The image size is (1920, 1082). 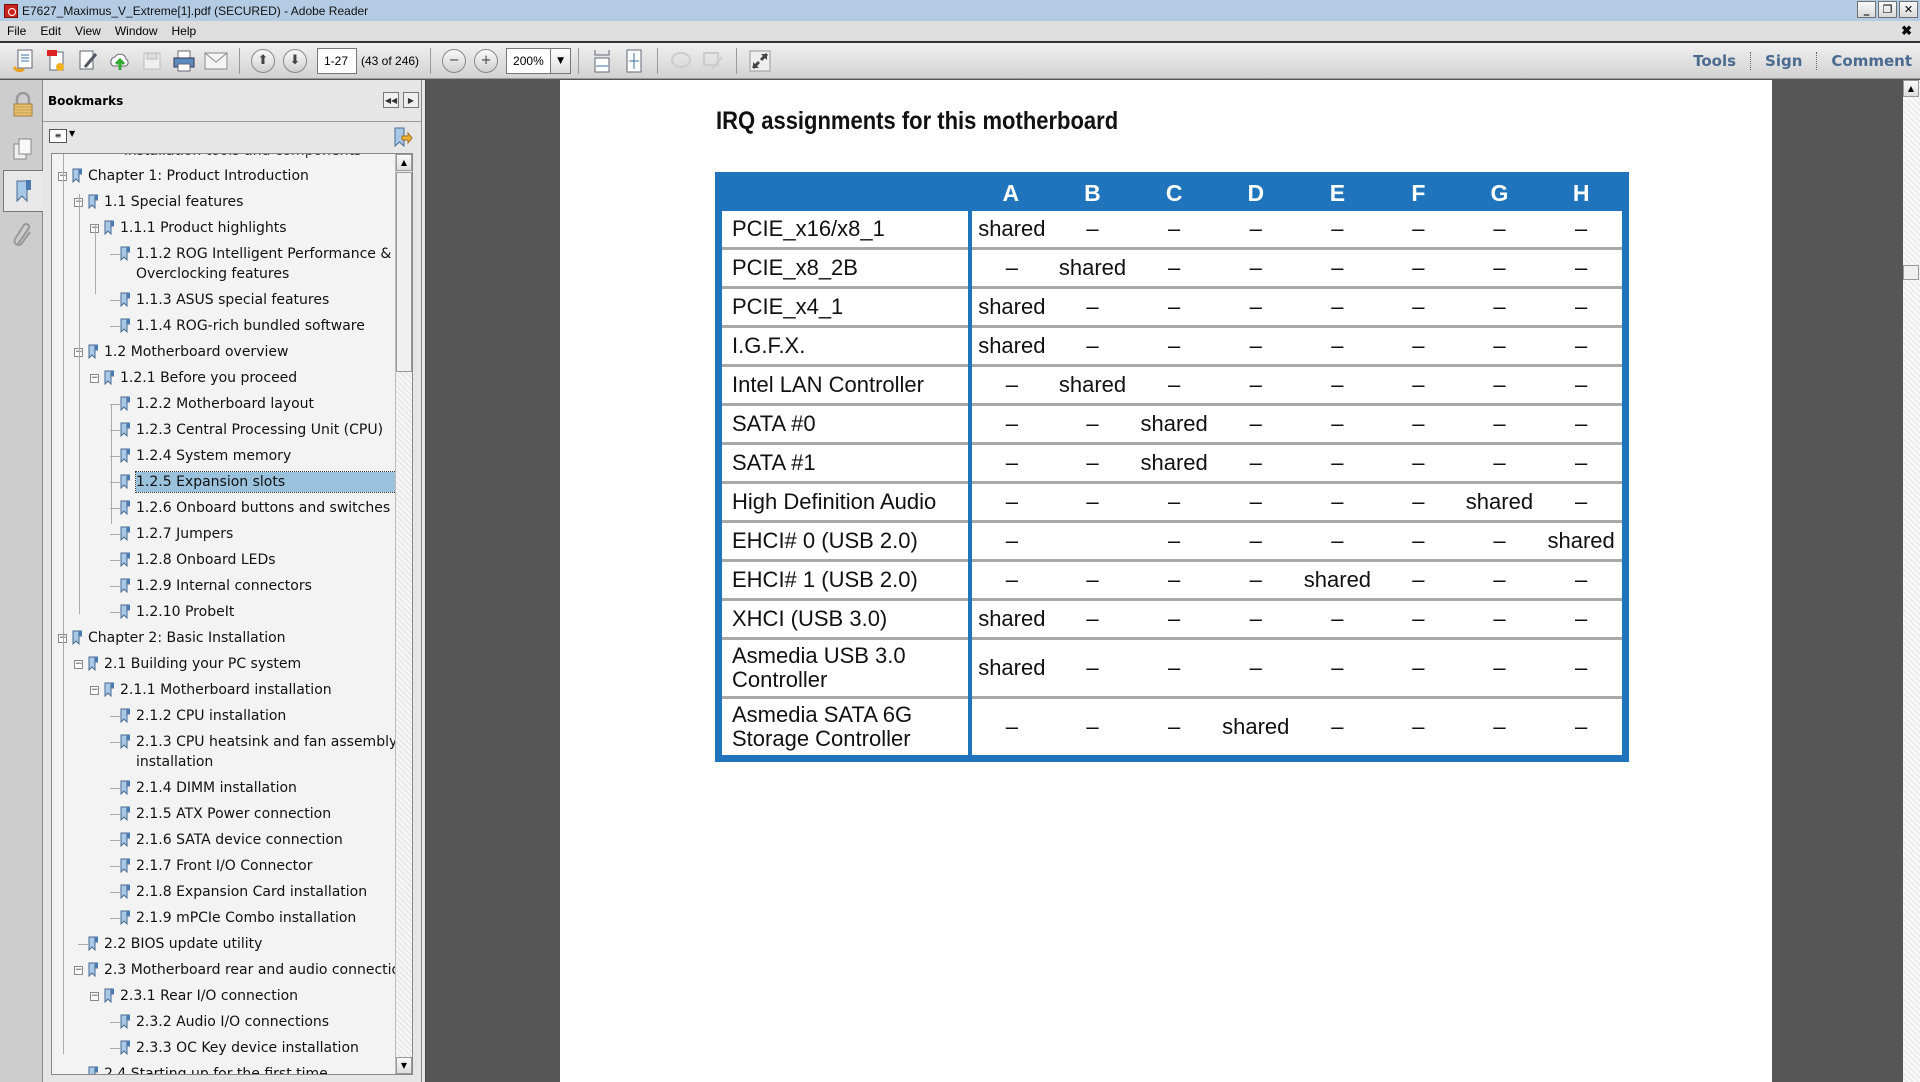 What do you see at coordinates (23, 235) in the screenshot?
I see `attachments-icon` at bounding box center [23, 235].